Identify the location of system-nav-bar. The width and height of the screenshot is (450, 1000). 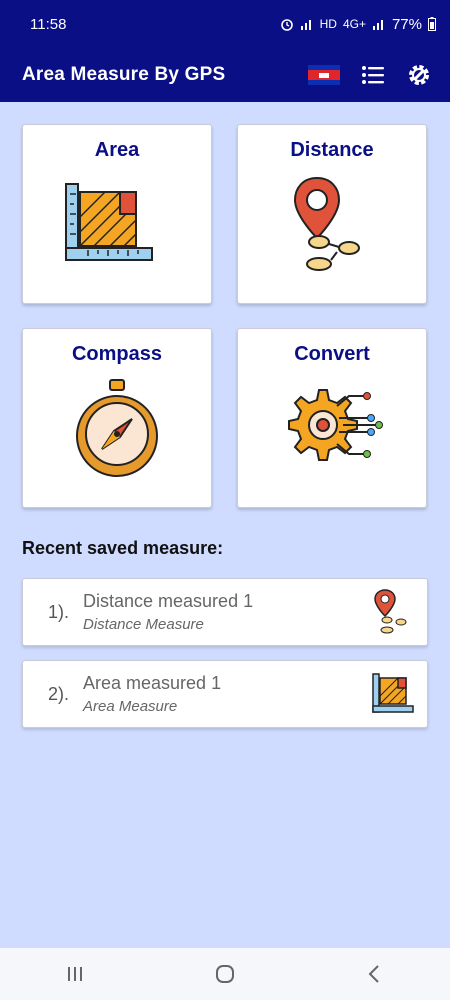
(225, 974).